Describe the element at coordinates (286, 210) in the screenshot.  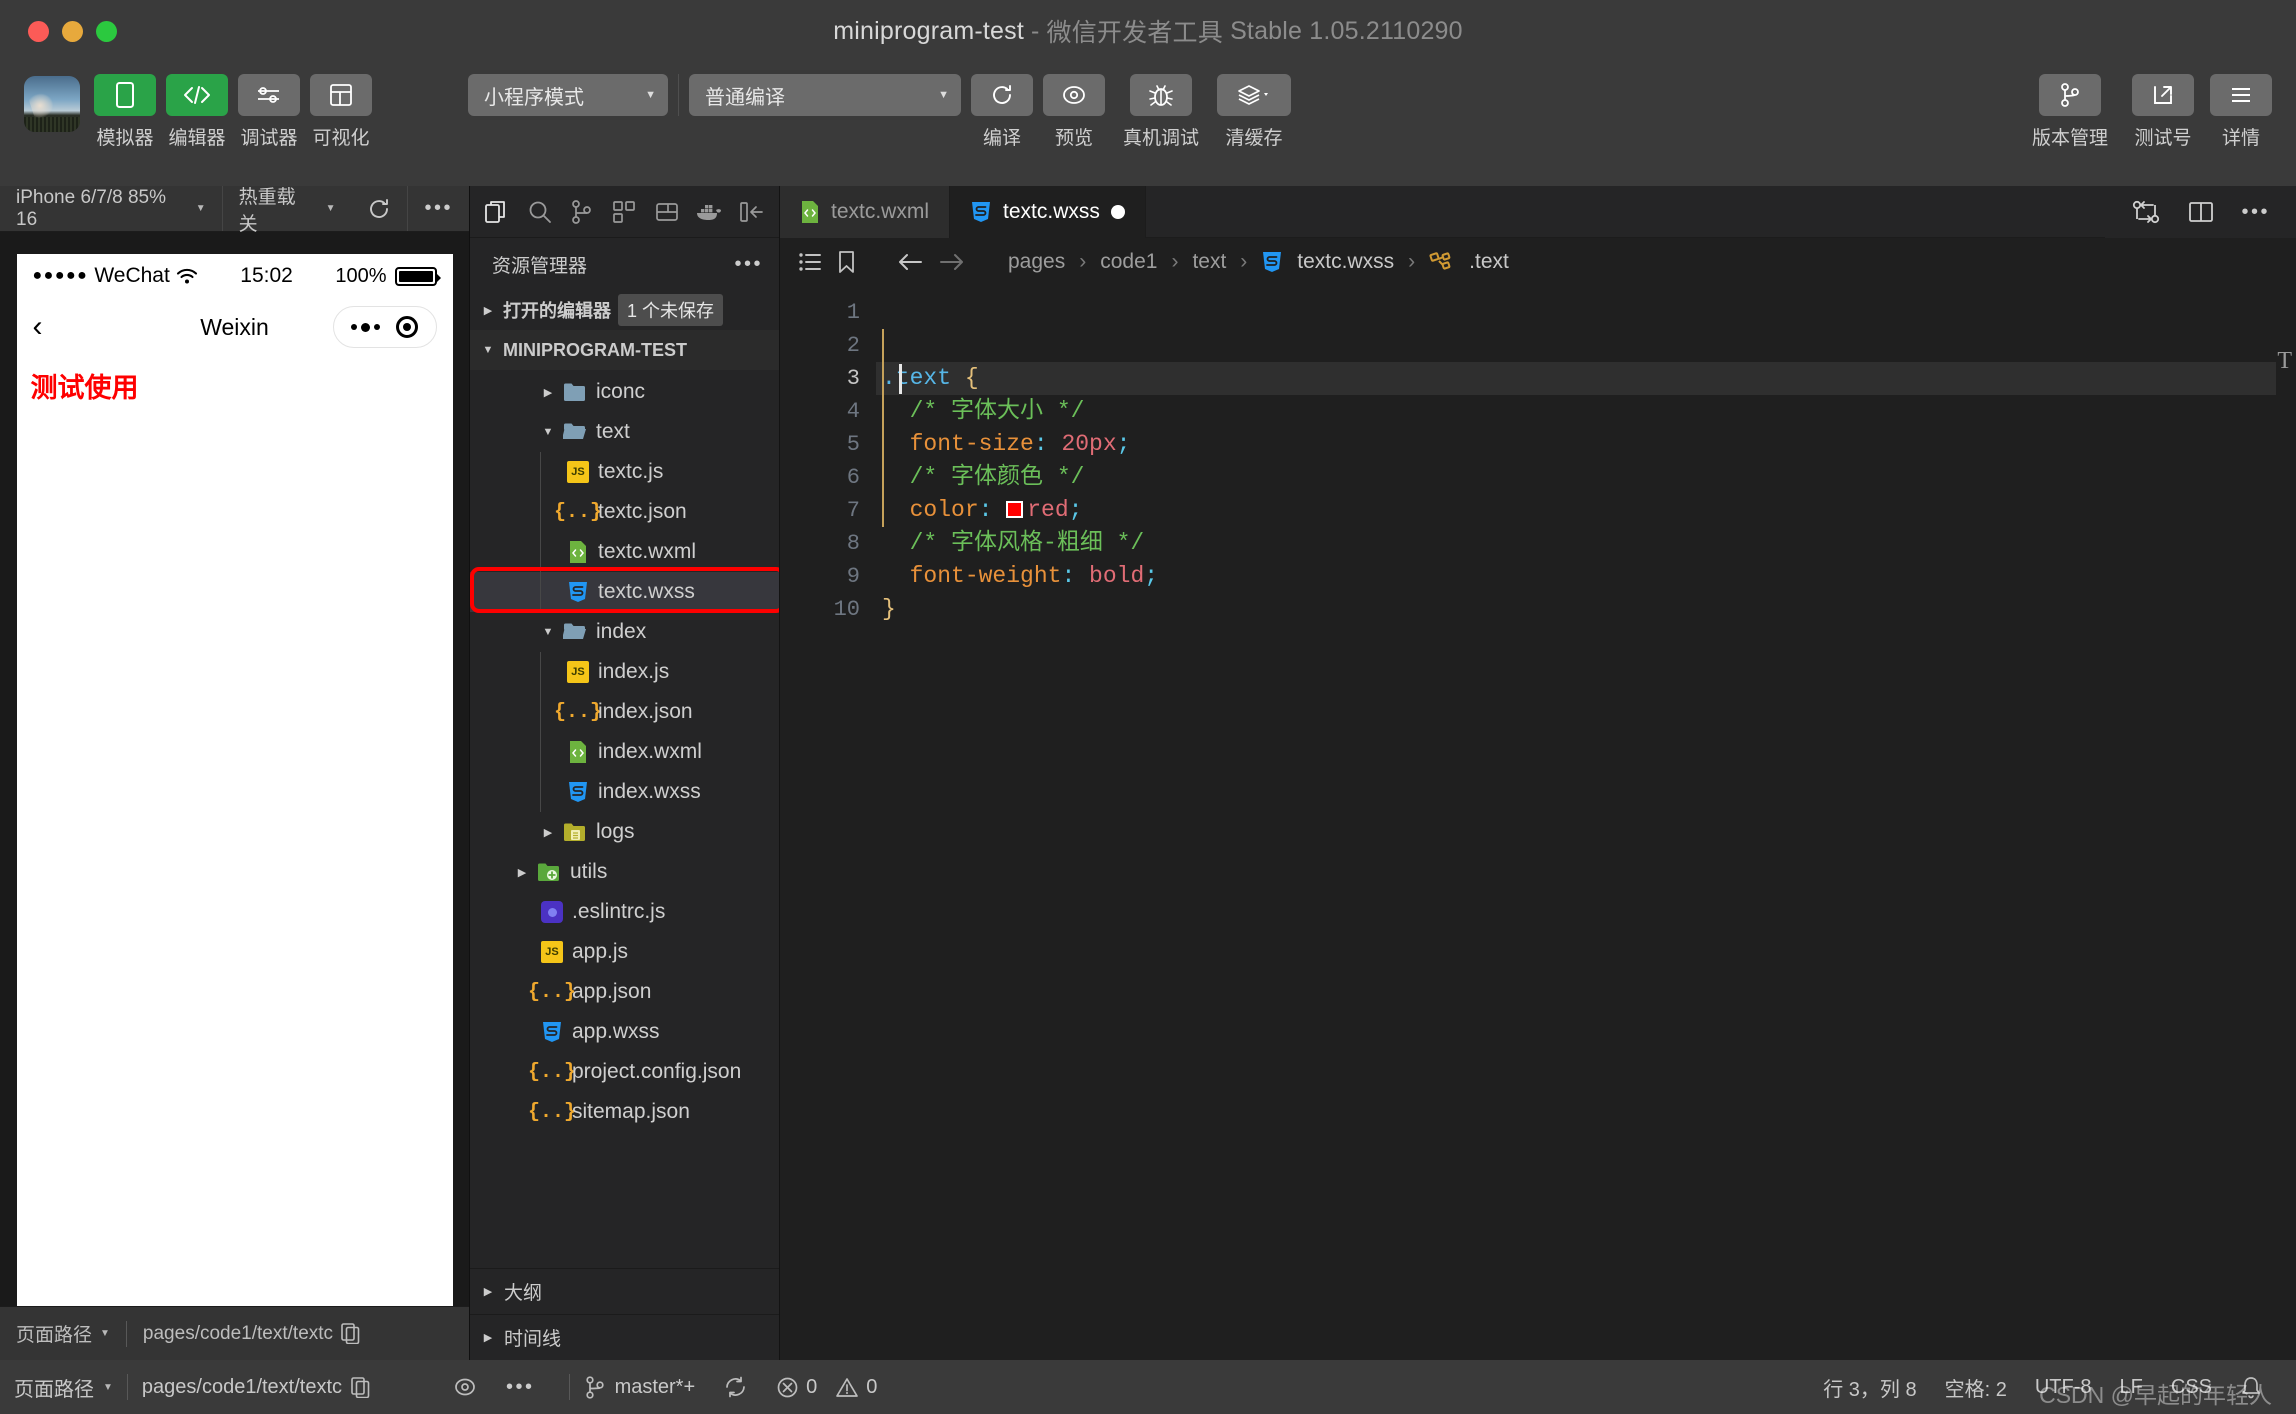
I see `hot-reload-select: 热重载 关 ▼` at that location.